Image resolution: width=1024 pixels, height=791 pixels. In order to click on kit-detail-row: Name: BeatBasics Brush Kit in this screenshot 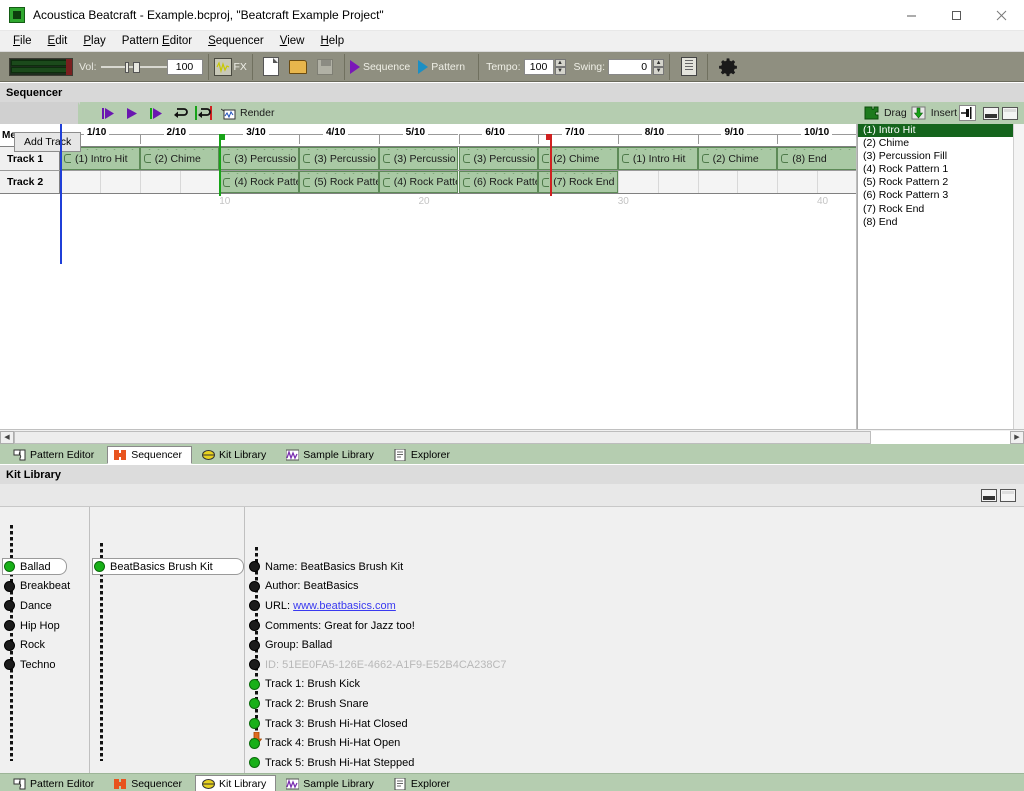, I will do `click(634, 567)`.